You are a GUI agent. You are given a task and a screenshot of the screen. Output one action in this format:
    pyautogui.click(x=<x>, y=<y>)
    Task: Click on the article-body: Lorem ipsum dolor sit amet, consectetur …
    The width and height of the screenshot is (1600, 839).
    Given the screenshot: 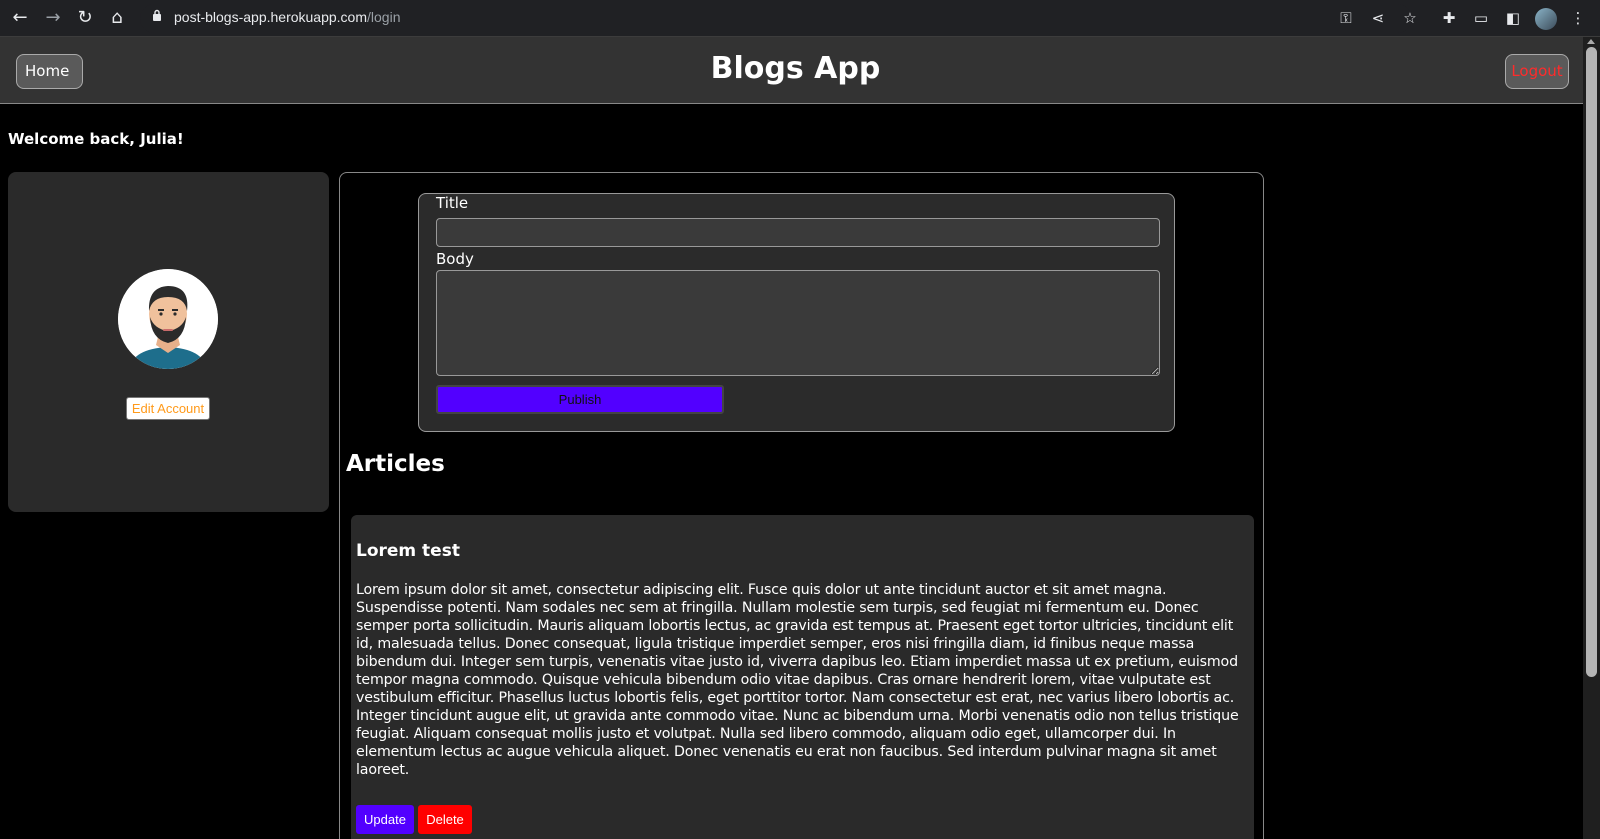 What is the action you would take?
    pyautogui.click(x=797, y=680)
    